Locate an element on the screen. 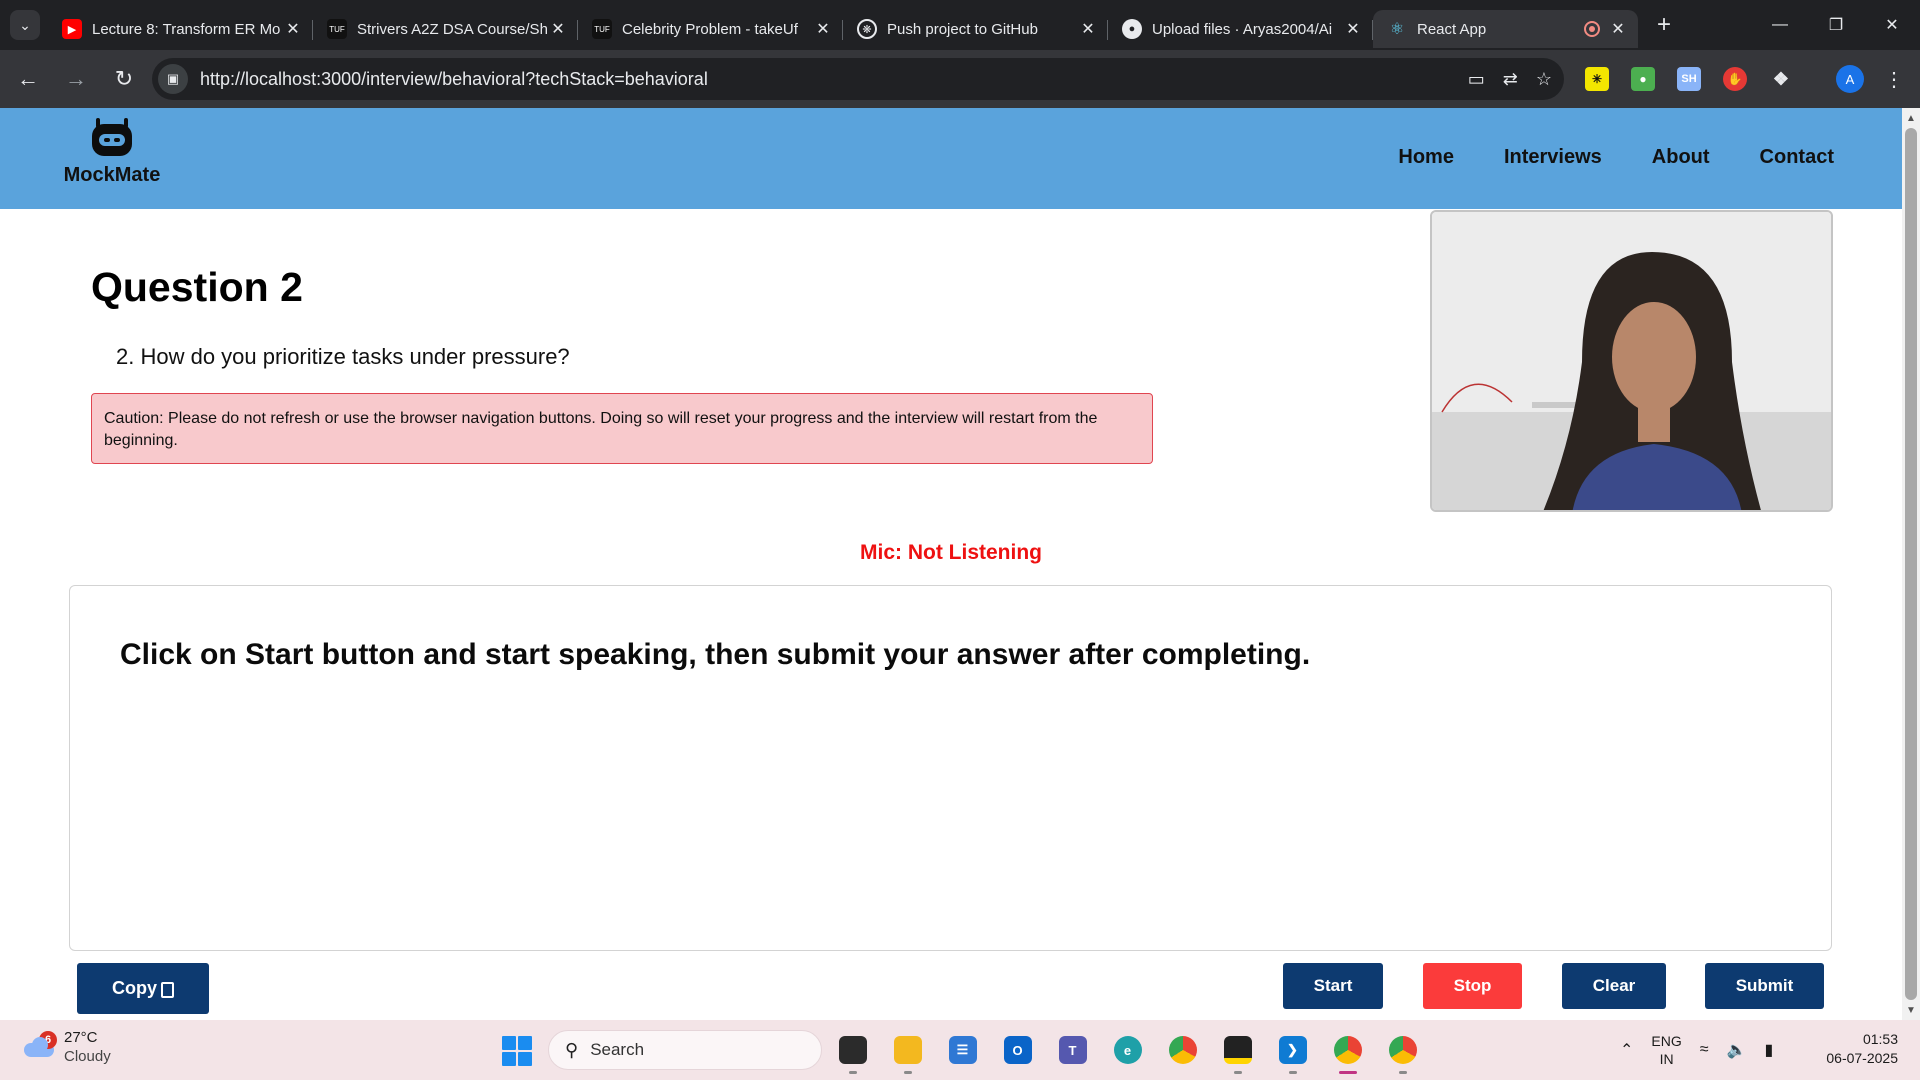 Image resolution: width=1920 pixels, height=1080 pixels. taskbar-app-file-explorer is located at coordinates (907, 1052).